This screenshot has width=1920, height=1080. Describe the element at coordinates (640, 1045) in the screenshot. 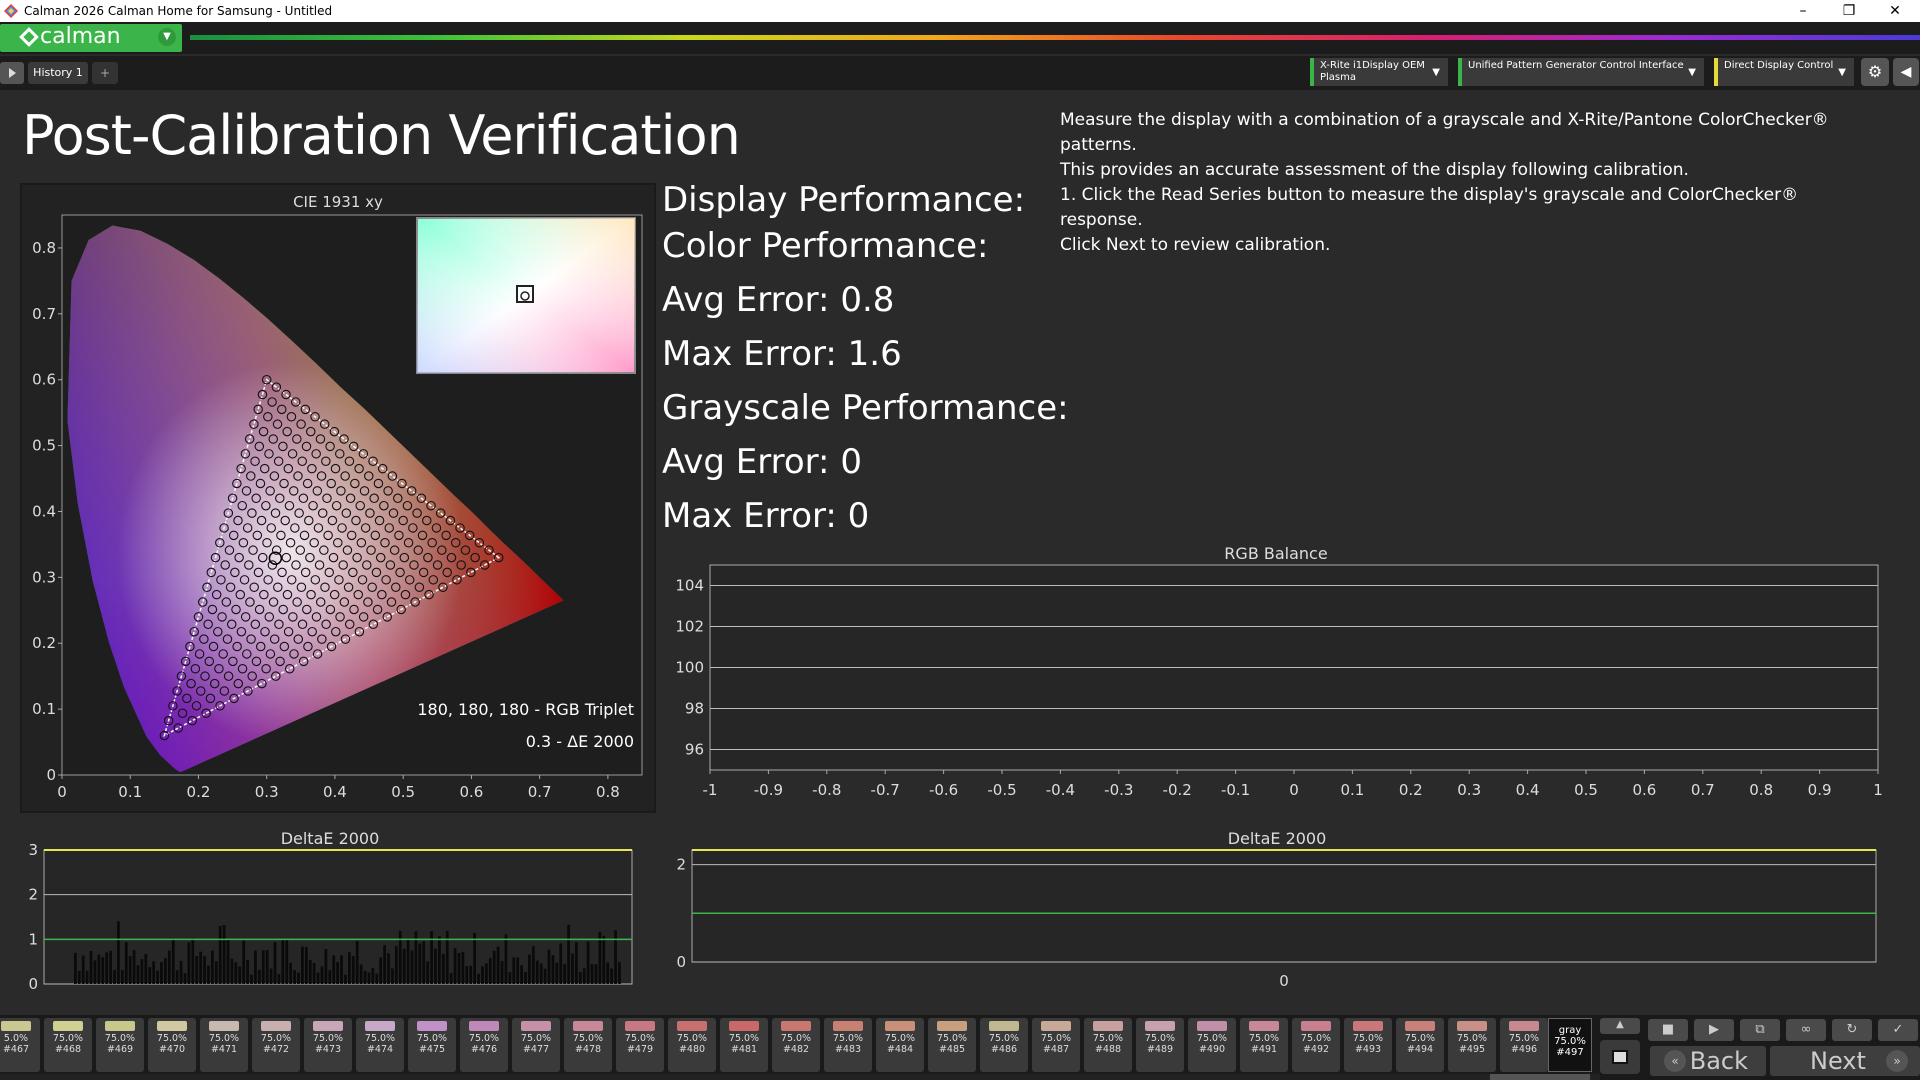

I see `pattern-swatch: 75.0% #479` at that location.